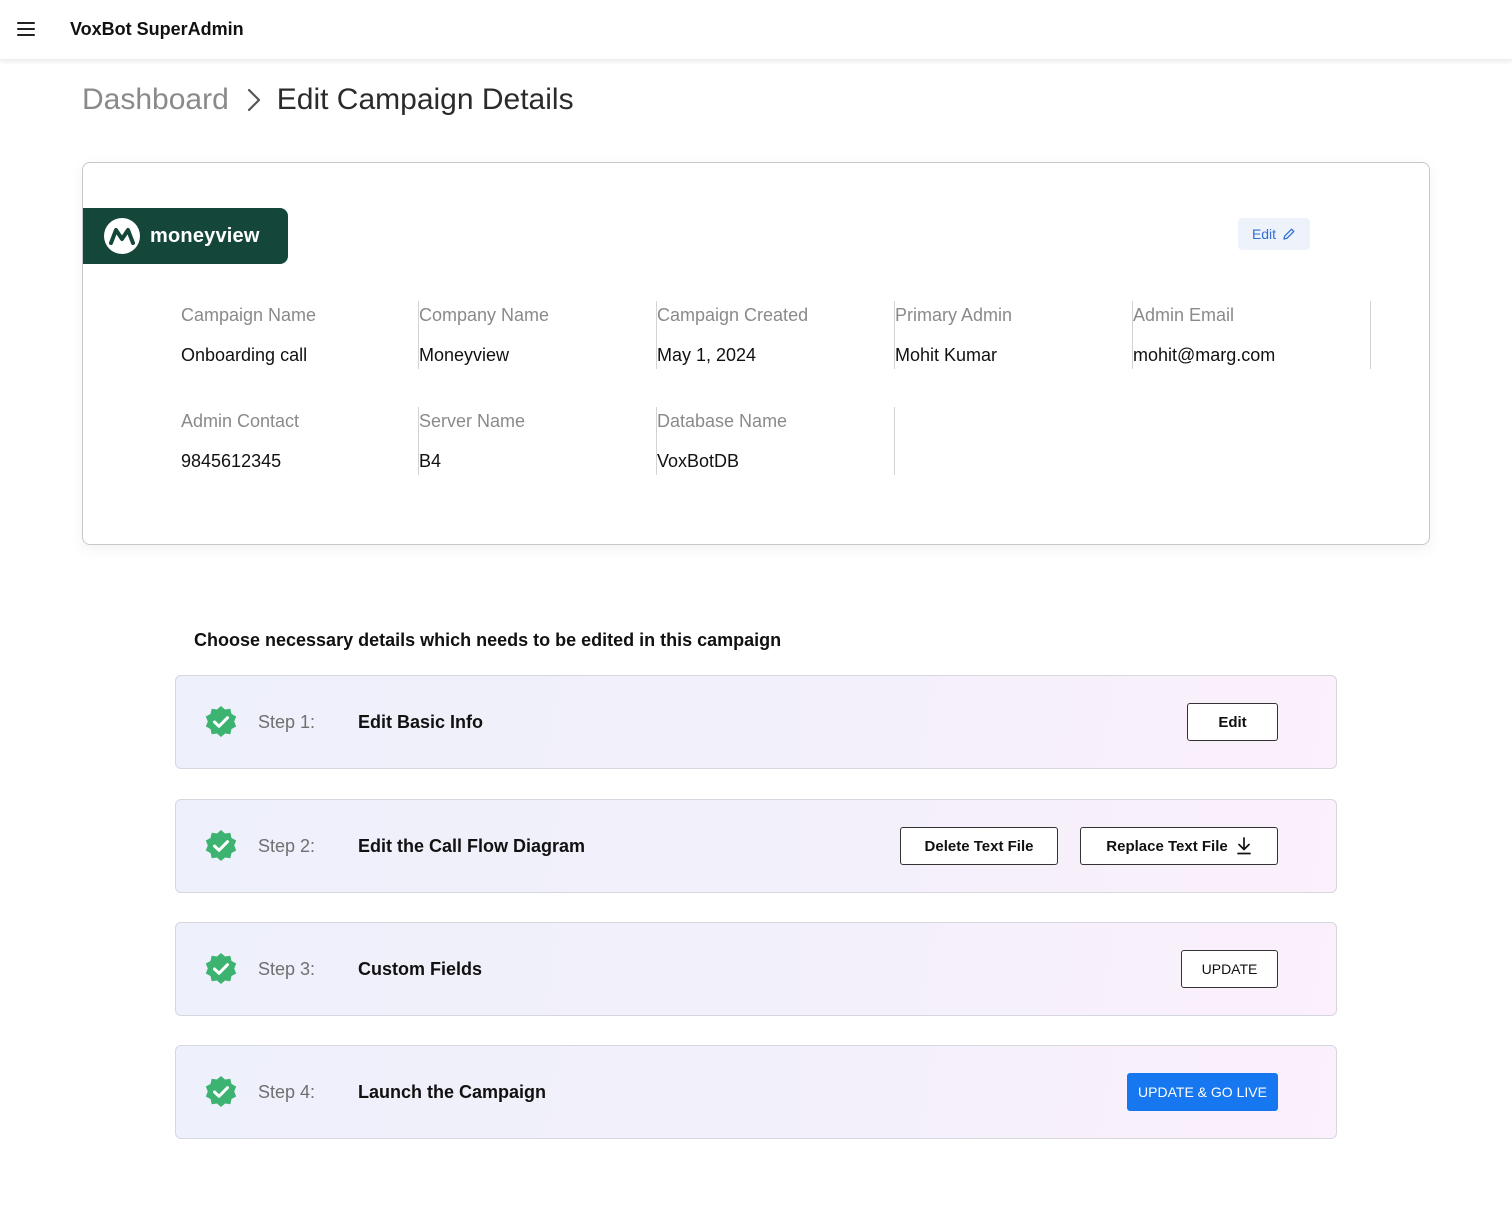 The height and width of the screenshot is (1228, 1512). What do you see at coordinates (722, 421) in the screenshot?
I see `field-label: Database Name` at bounding box center [722, 421].